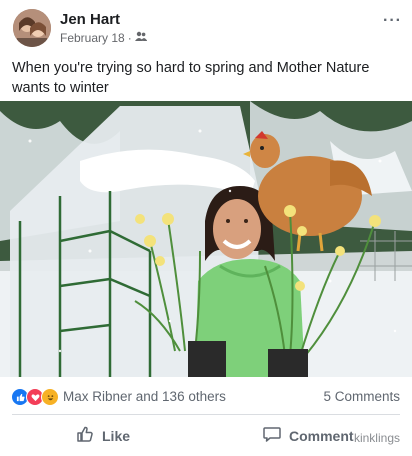  Describe the element at coordinates (92, 38) in the screenshot. I see `post-date: February 18` at that location.